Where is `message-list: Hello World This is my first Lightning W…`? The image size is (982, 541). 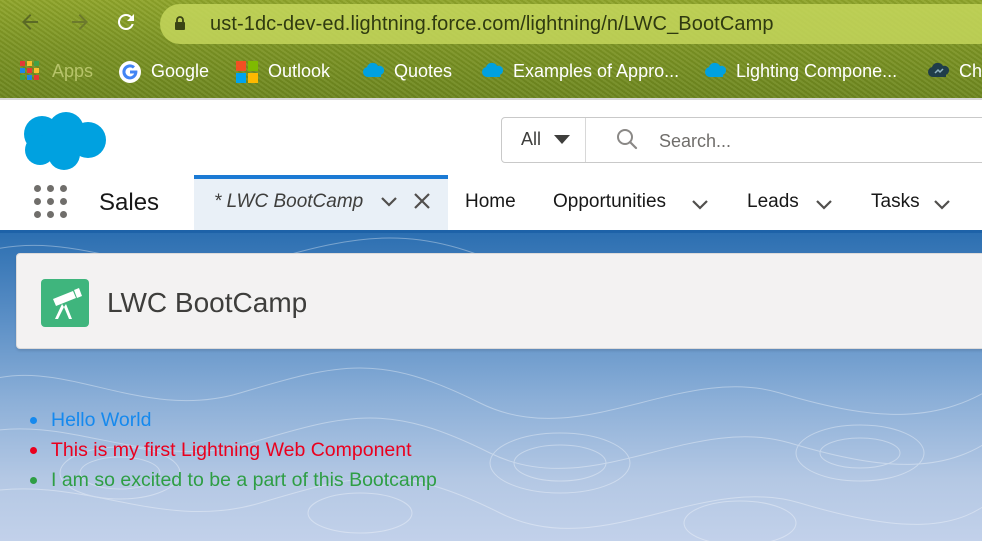 message-list: Hello World This is my first Lightning W… is located at coordinates (218, 450).